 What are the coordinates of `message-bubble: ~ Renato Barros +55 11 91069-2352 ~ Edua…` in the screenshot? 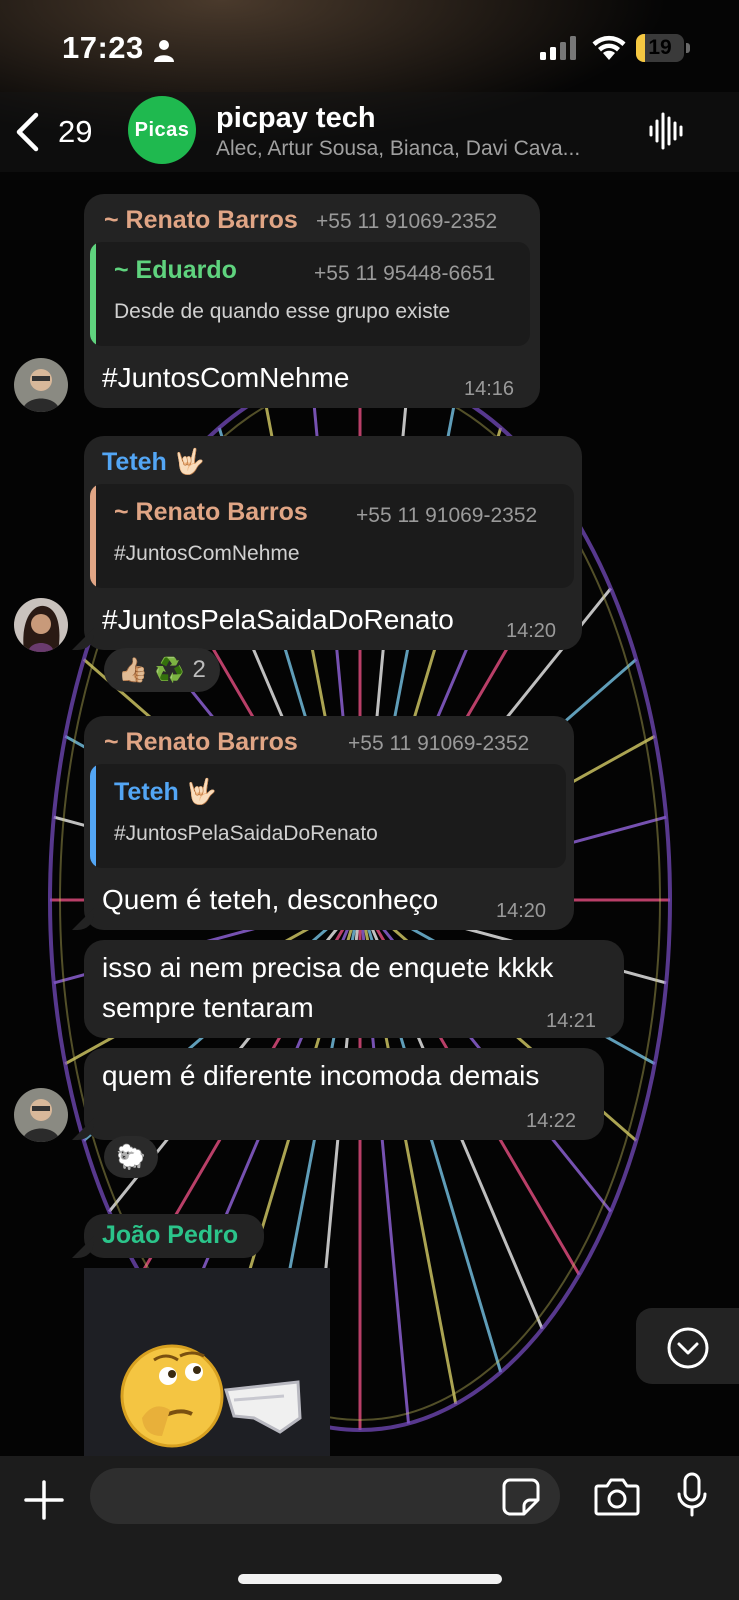 It's located at (312, 301).